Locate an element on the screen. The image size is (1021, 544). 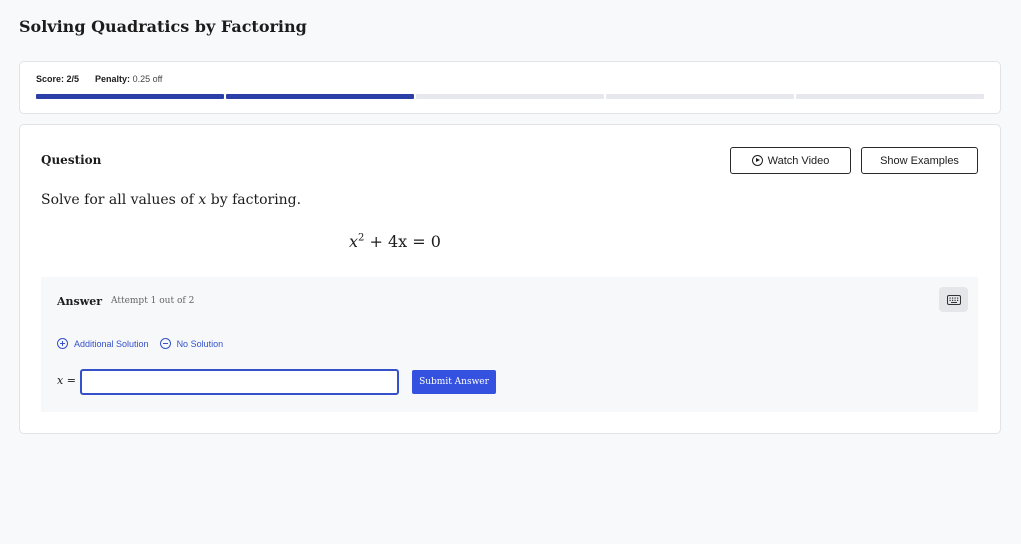
no-solution-link: No Solution is located at coordinates (191, 343).